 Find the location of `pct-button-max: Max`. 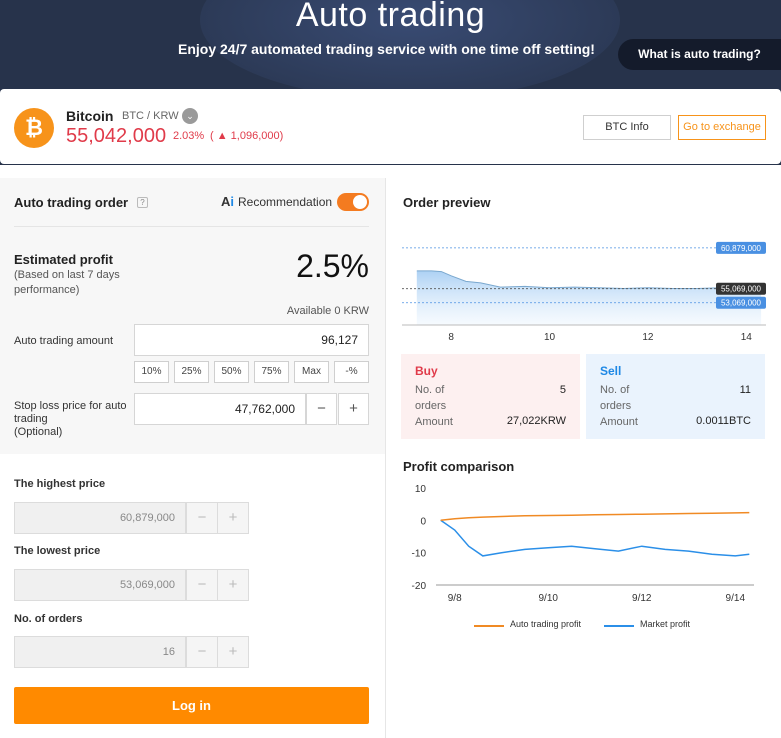

pct-button-max: Max is located at coordinates (311, 372).